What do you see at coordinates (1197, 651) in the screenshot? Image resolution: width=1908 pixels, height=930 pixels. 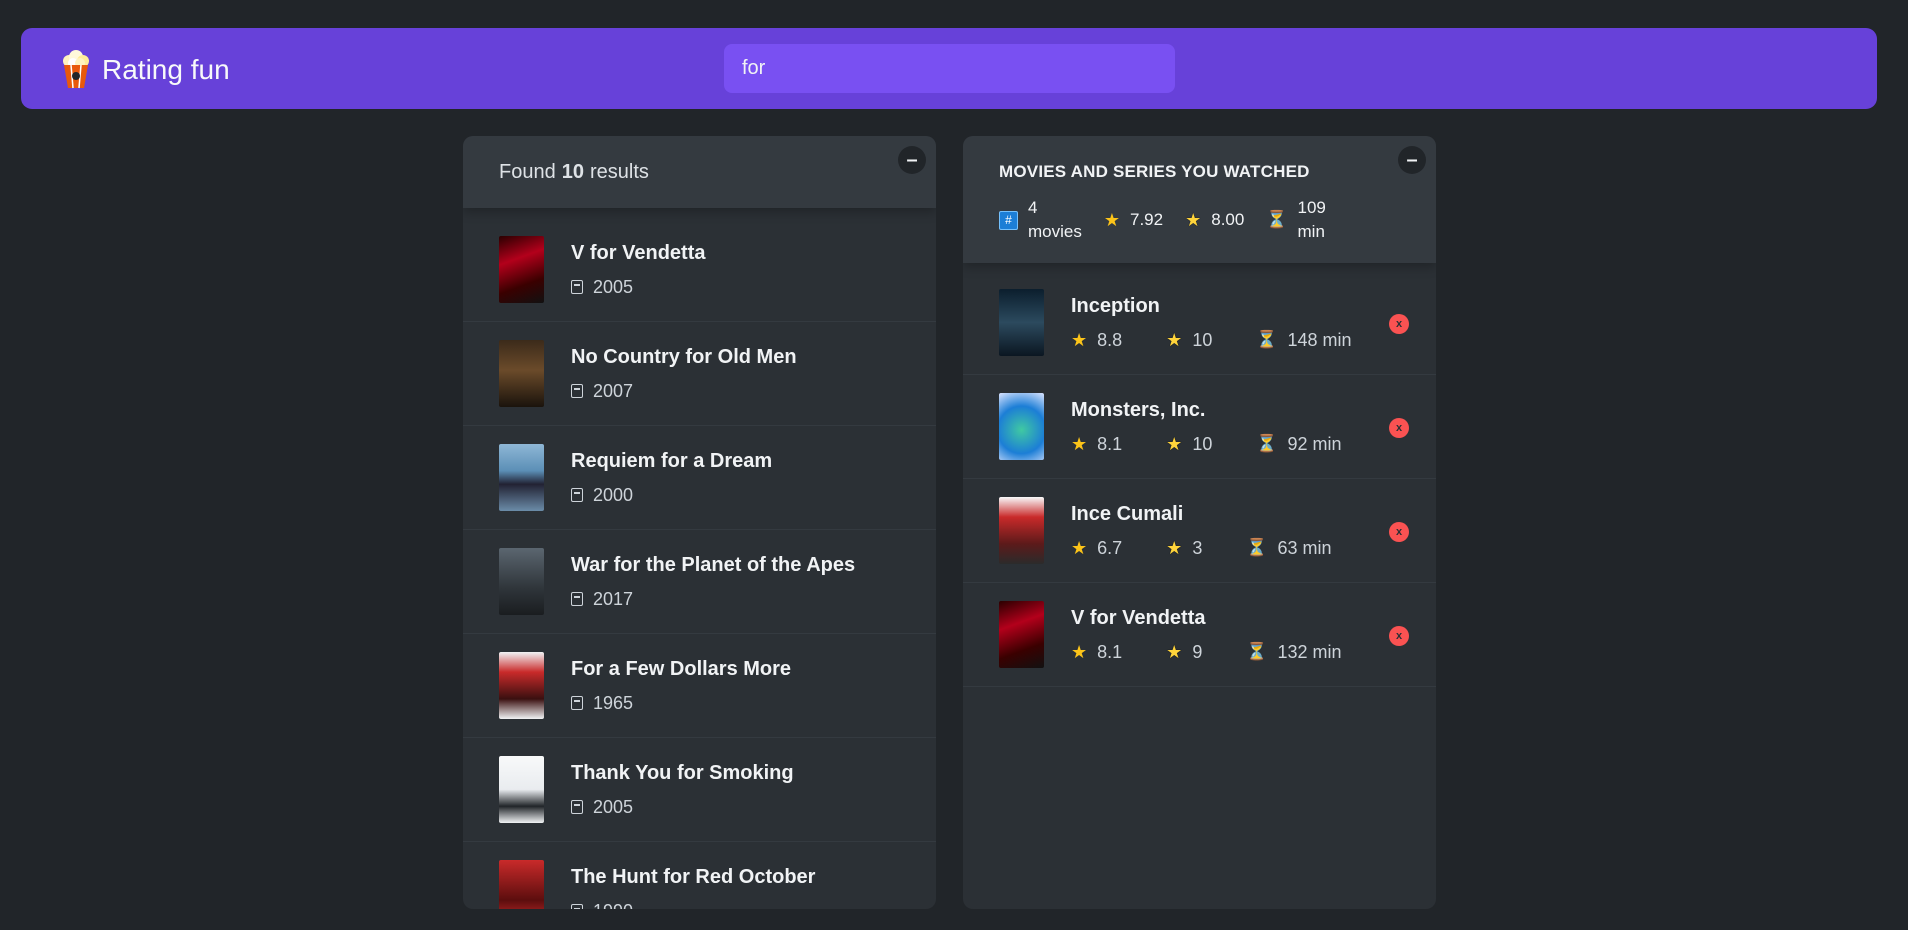 I see `watched-user-rating: 9` at bounding box center [1197, 651].